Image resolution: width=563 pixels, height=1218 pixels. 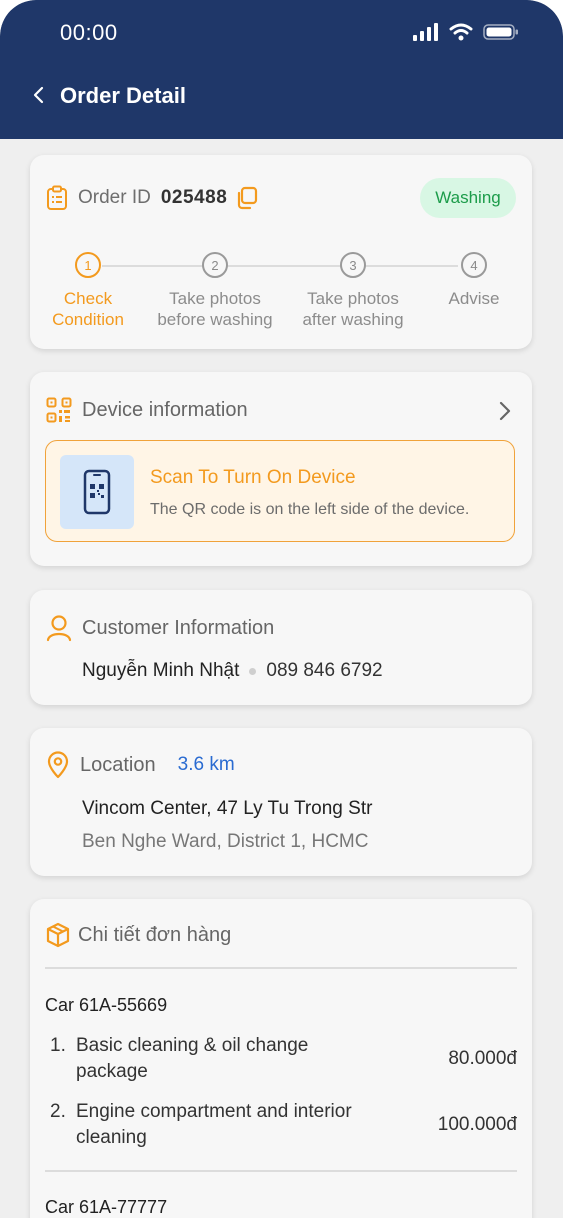 What do you see at coordinates (106, 1207) in the screenshot?
I see `car-title: Car 61A-77777` at bounding box center [106, 1207].